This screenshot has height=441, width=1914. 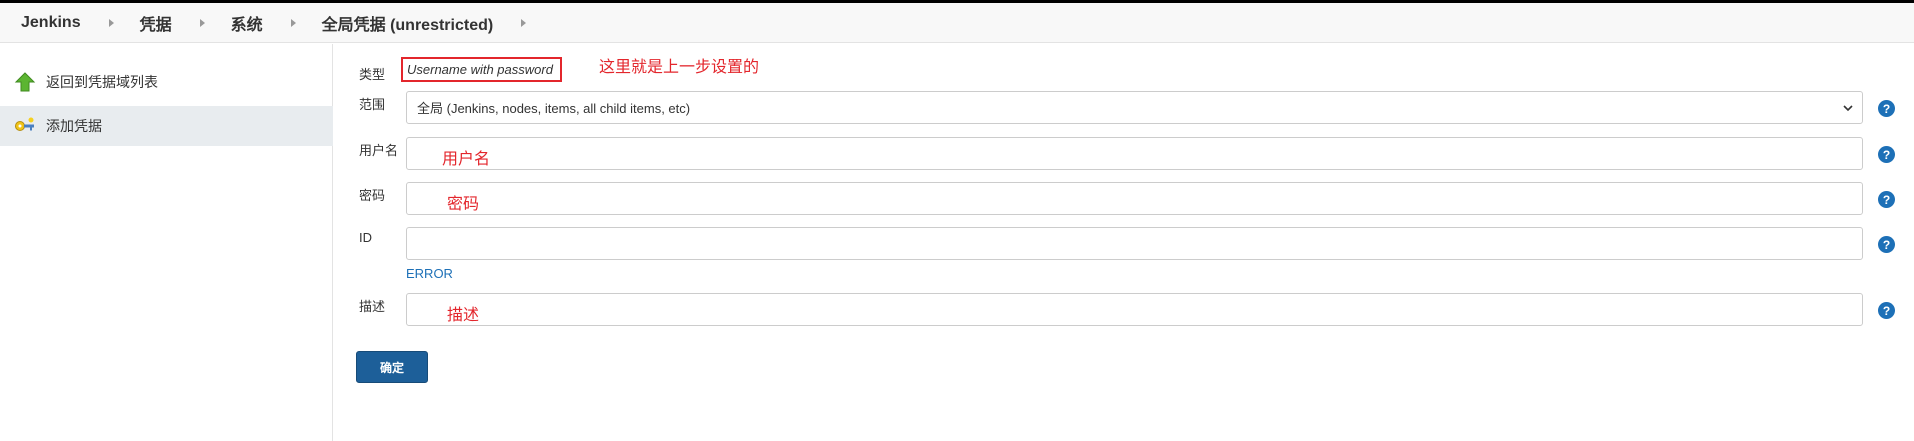 What do you see at coordinates (1134, 153) in the screenshot?
I see `username-input` at bounding box center [1134, 153].